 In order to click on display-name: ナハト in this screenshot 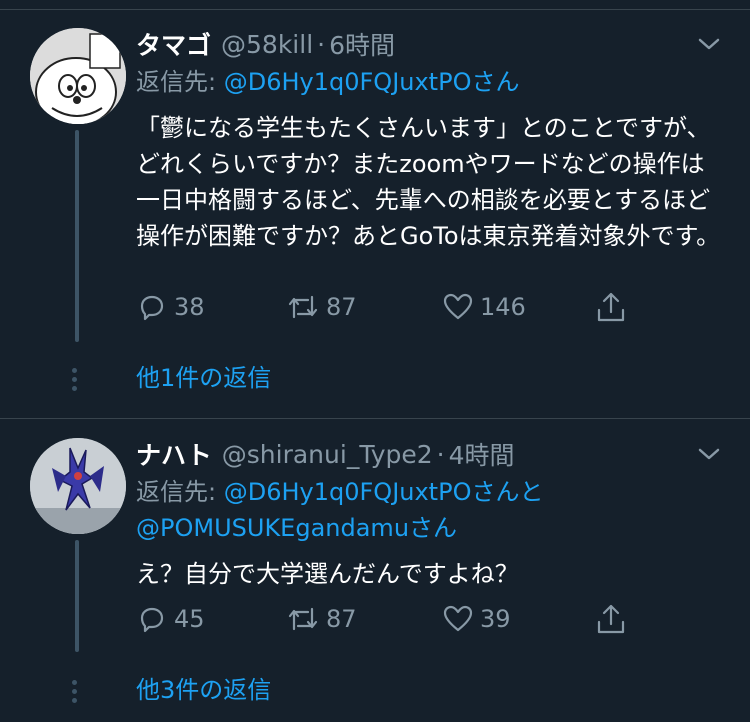, I will do `click(174, 454)`.